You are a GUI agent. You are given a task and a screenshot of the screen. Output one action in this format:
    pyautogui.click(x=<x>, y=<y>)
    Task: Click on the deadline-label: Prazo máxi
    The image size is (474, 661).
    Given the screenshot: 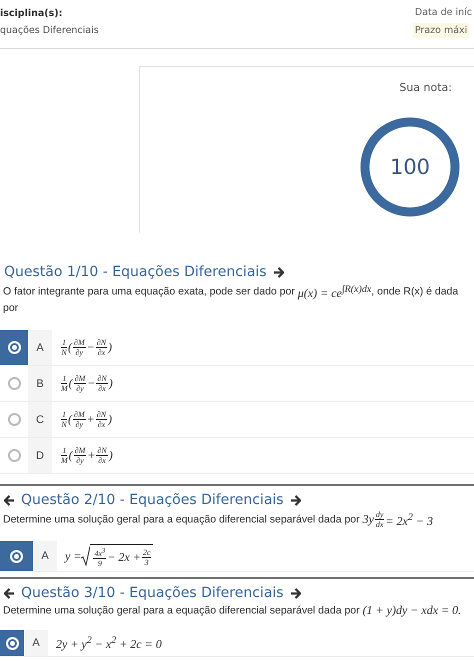 What is the action you would take?
    pyautogui.click(x=441, y=30)
    